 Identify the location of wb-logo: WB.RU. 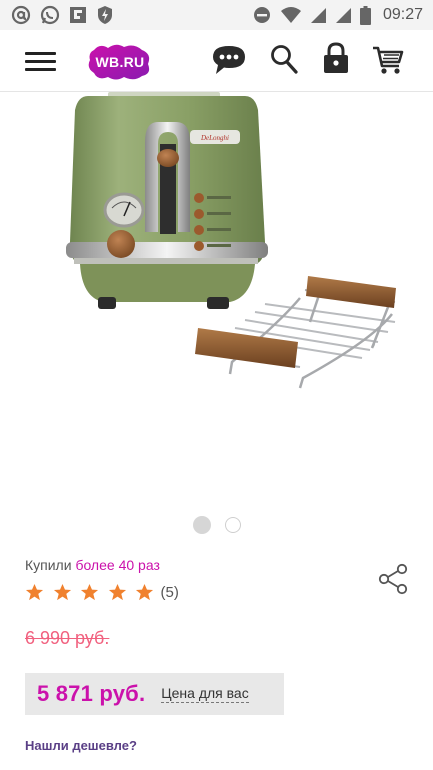
(120, 62).